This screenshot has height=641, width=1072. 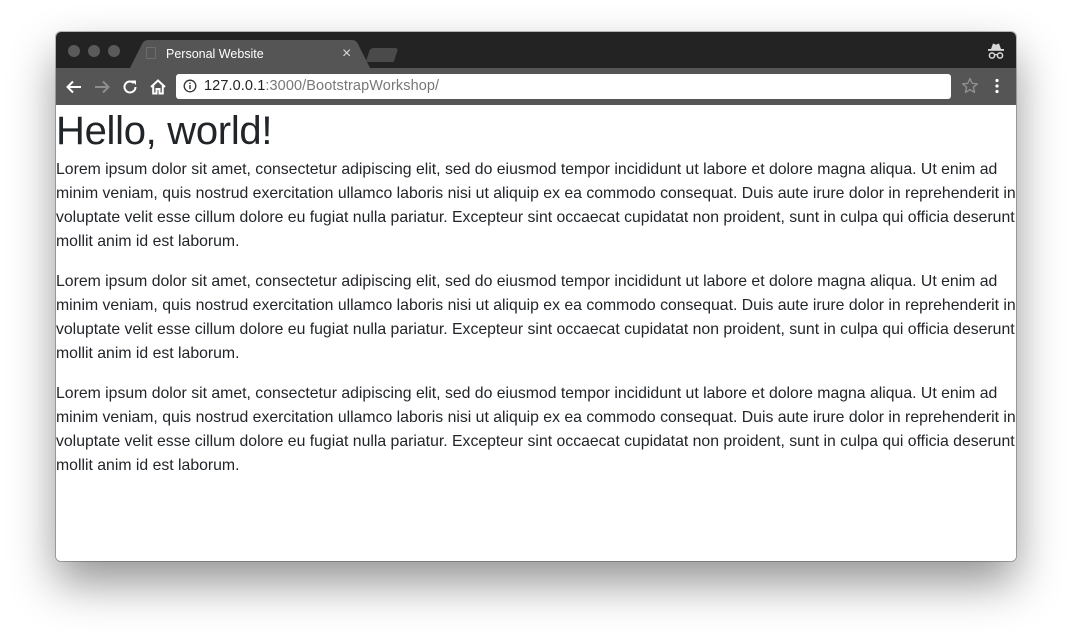 What do you see at coordinates (235, 86) in the screenshot?
I see `url-host: 127.0.0.1` at bounding box center [235, 86].